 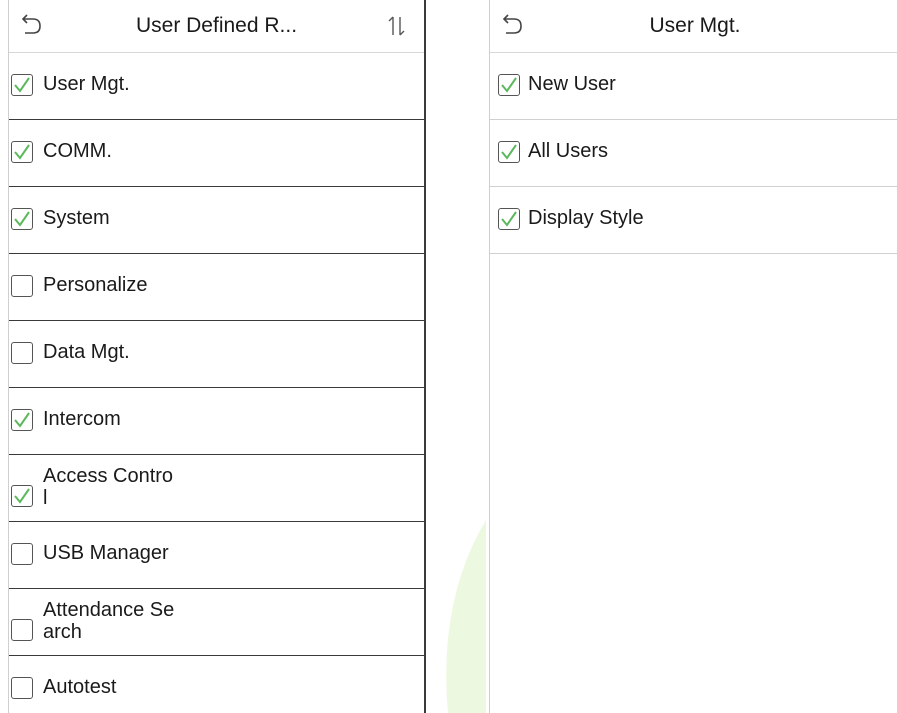 I want to click on right-header: User Mgt., so click(x=693, y=26).